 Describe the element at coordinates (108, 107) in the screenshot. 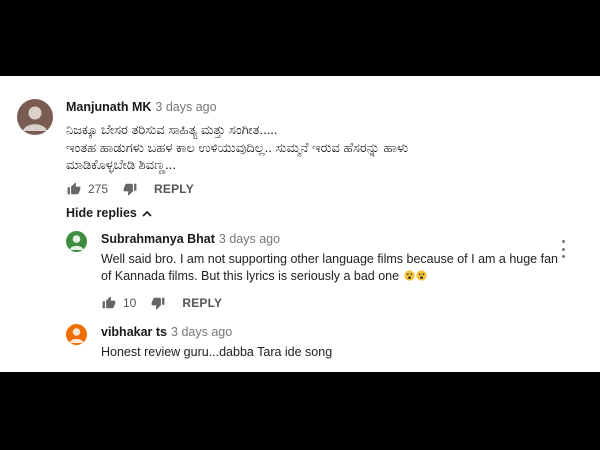

I see `author-name: Manjunath MK` at that location.